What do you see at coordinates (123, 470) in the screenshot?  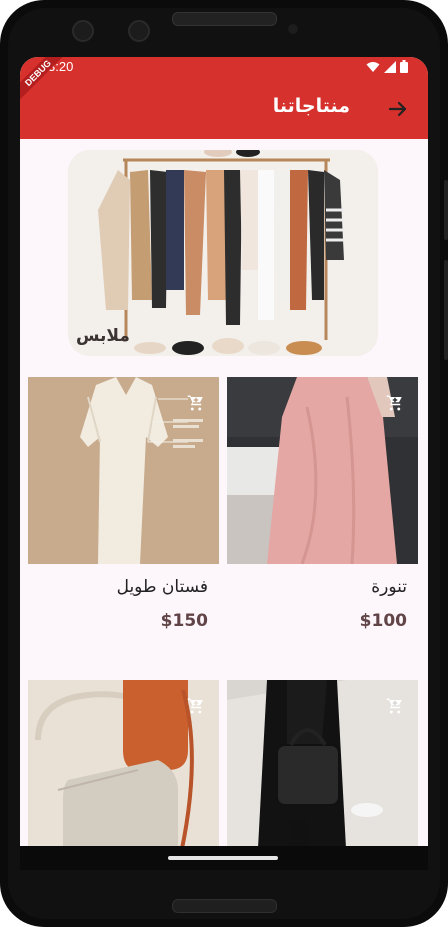 I see `product-card-dress` at bounding box center [123, 470].